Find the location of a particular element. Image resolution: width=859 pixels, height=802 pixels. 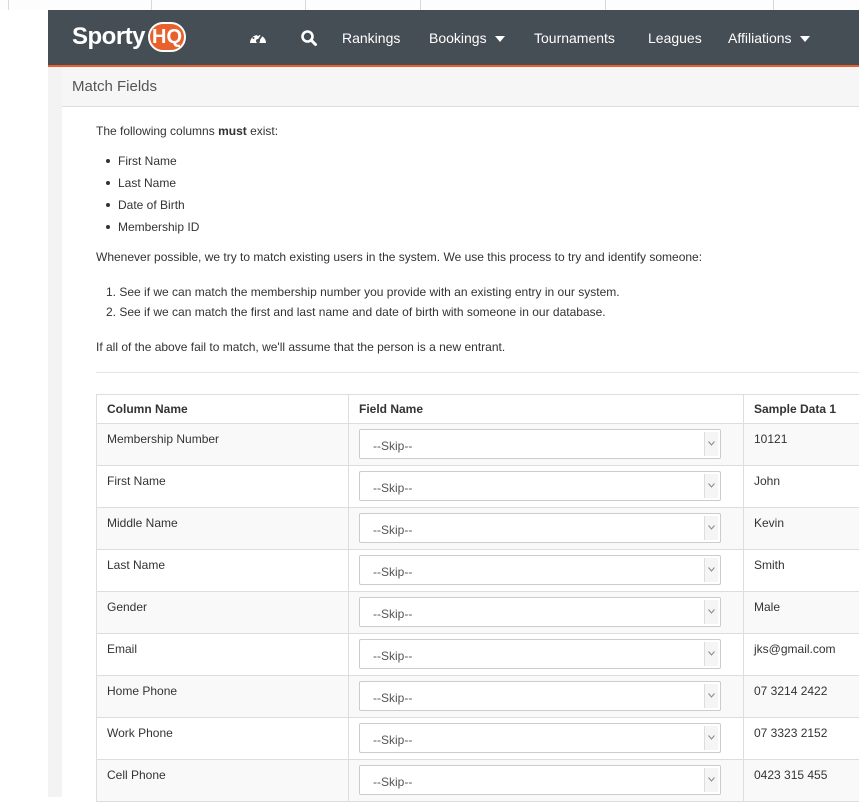

sample-data-cell: jks@gmail.com is located at coordinates (801, 655).